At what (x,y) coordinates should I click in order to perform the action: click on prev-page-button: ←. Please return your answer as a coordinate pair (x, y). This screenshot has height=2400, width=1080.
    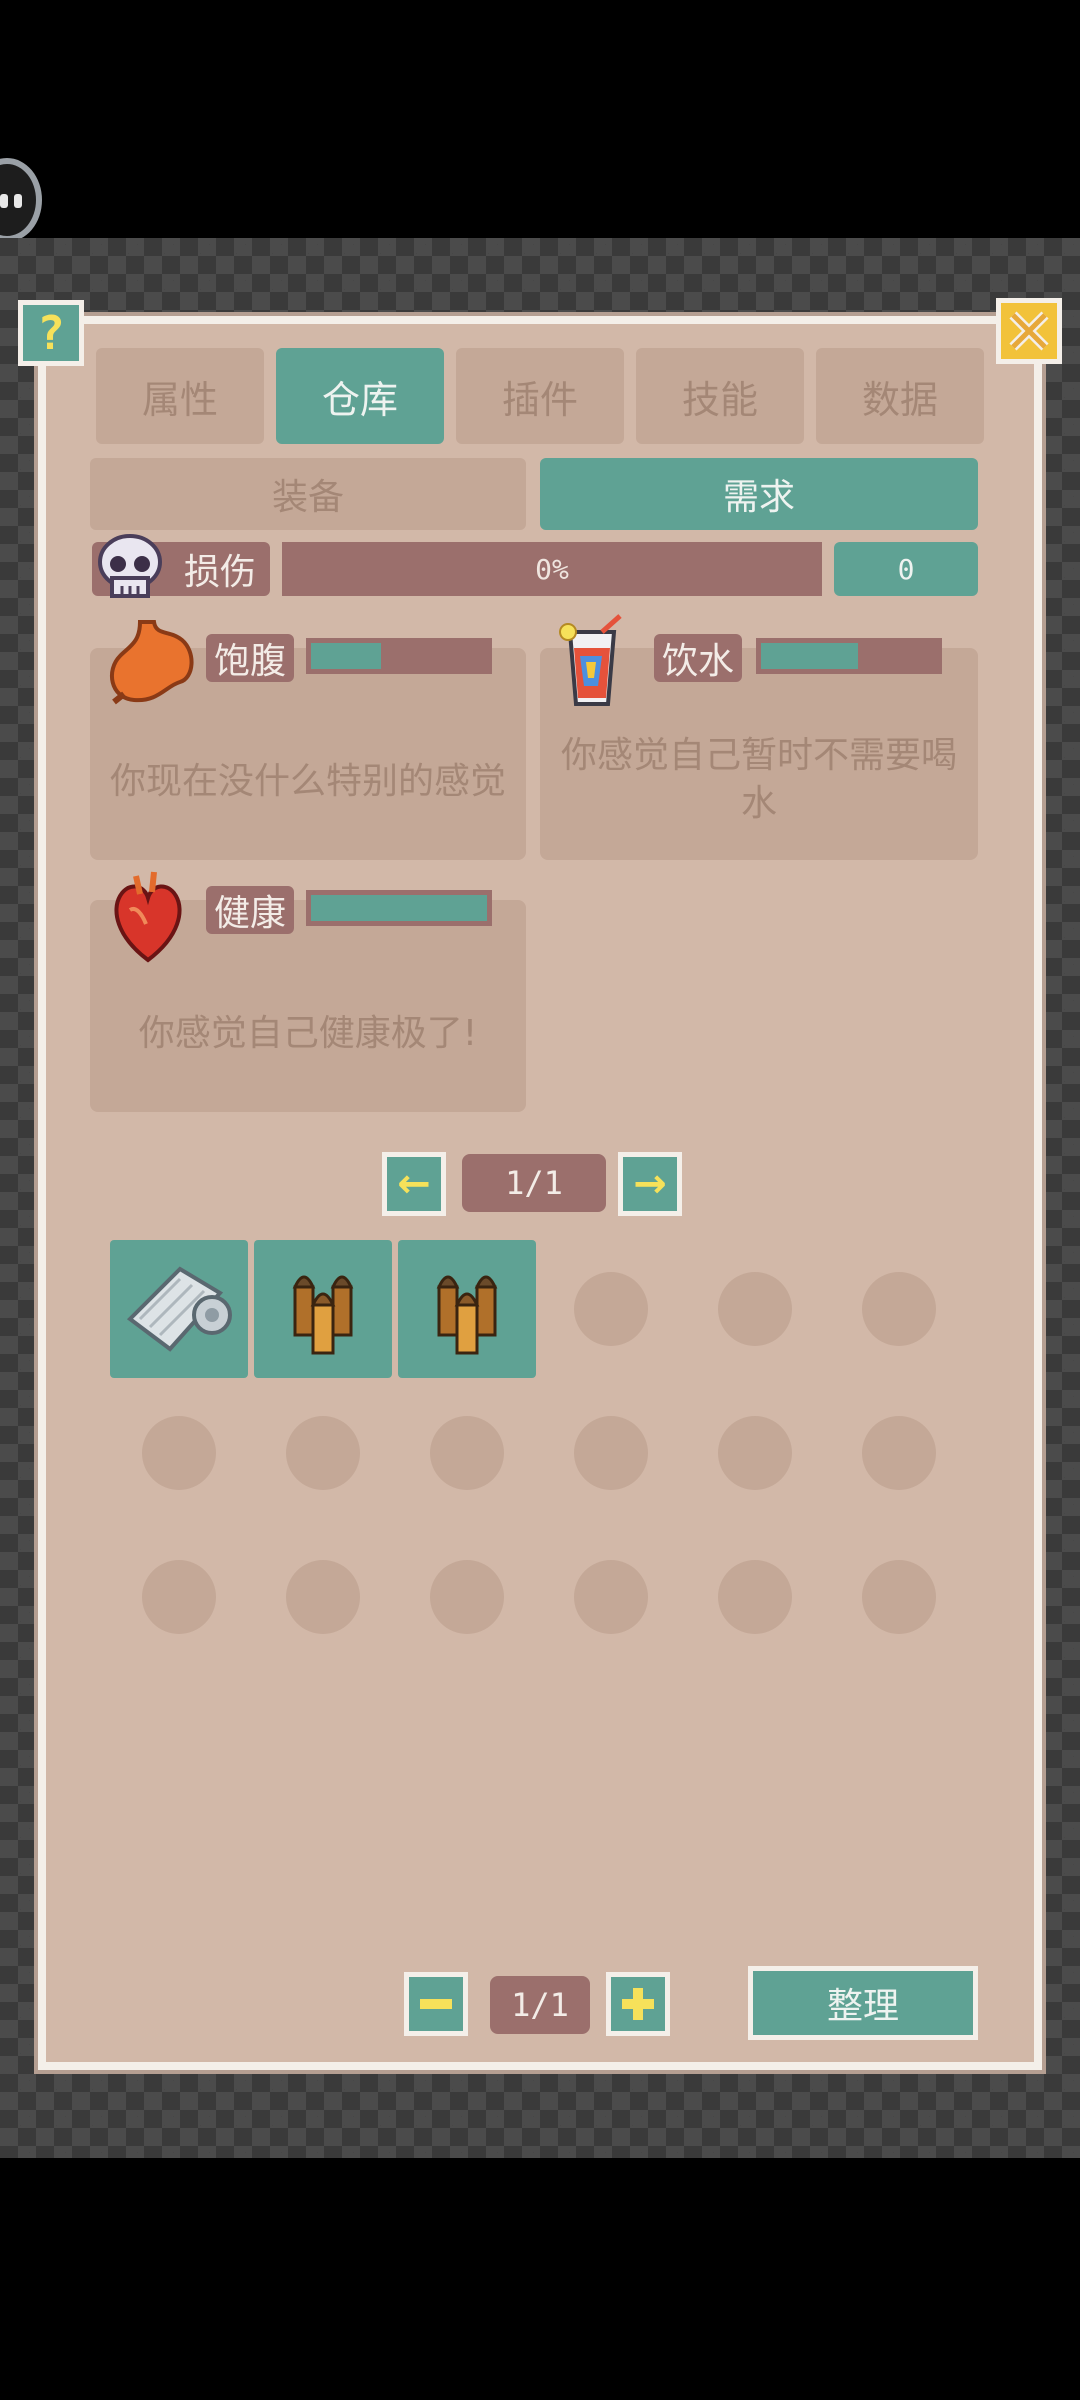
    Looking at the image, I should click on (414, 1184).